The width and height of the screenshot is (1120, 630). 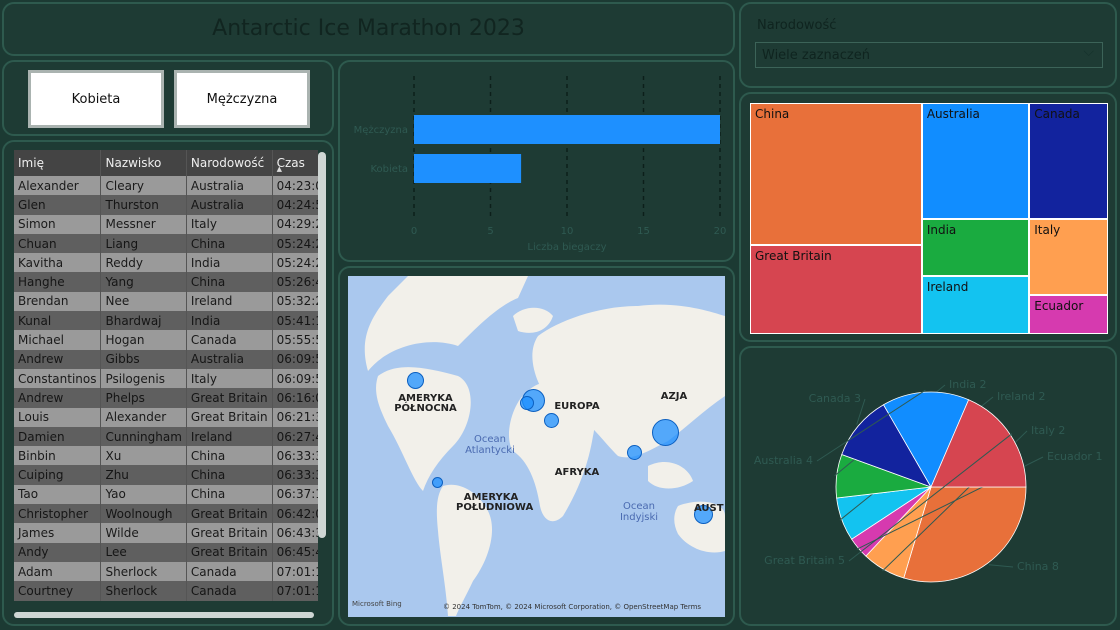 What do you see at coordinates (166, 243) in the screenshot?
I see `table-row: ChuanLiangChina05:24:23` at bounding box center [166, 243].